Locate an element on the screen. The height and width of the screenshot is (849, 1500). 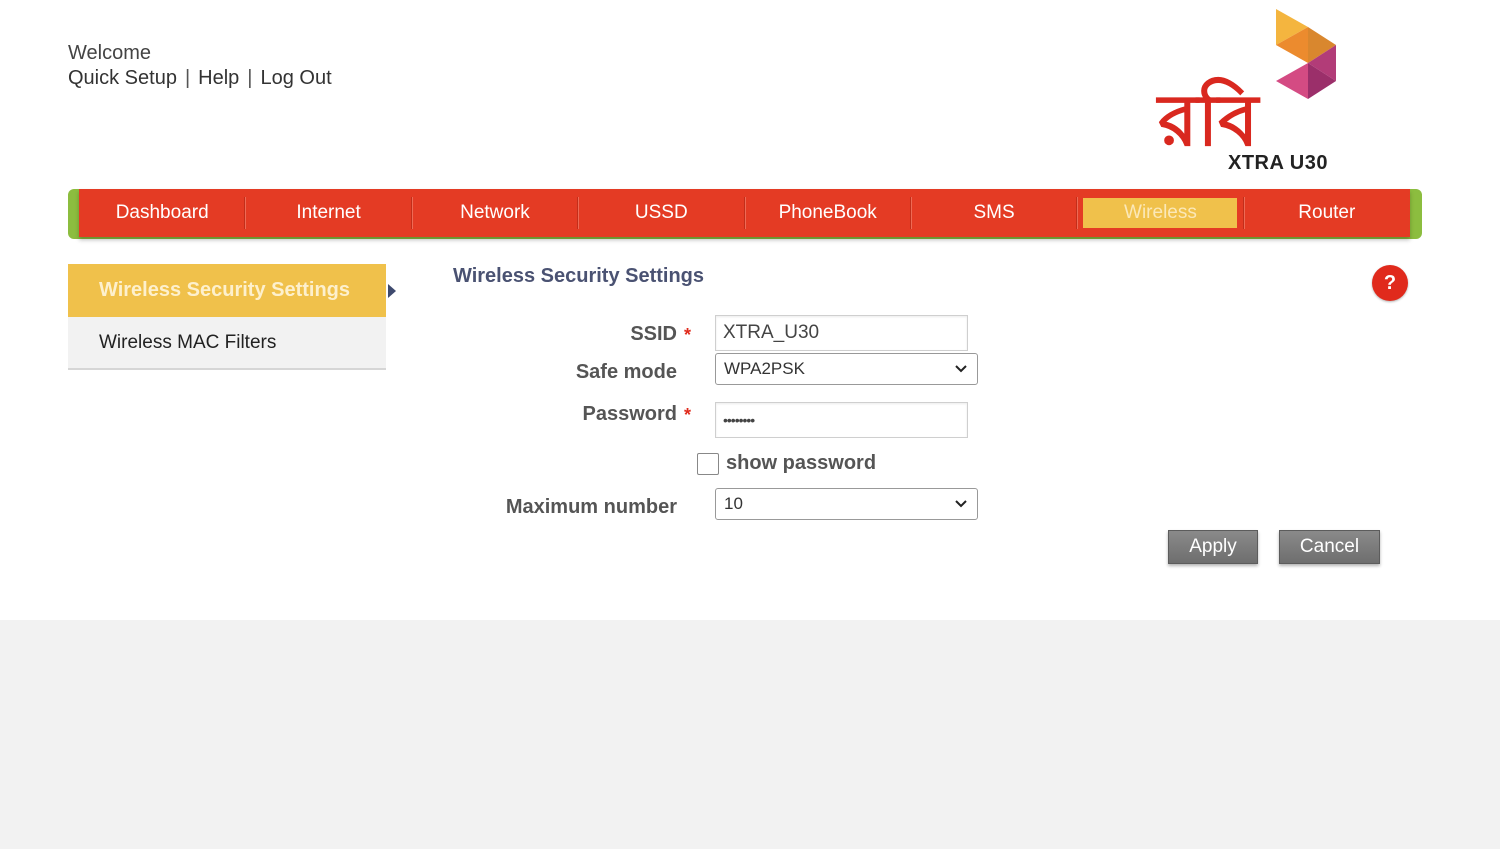
nav-label: PhoneBook is located at coordinates (827, 212).